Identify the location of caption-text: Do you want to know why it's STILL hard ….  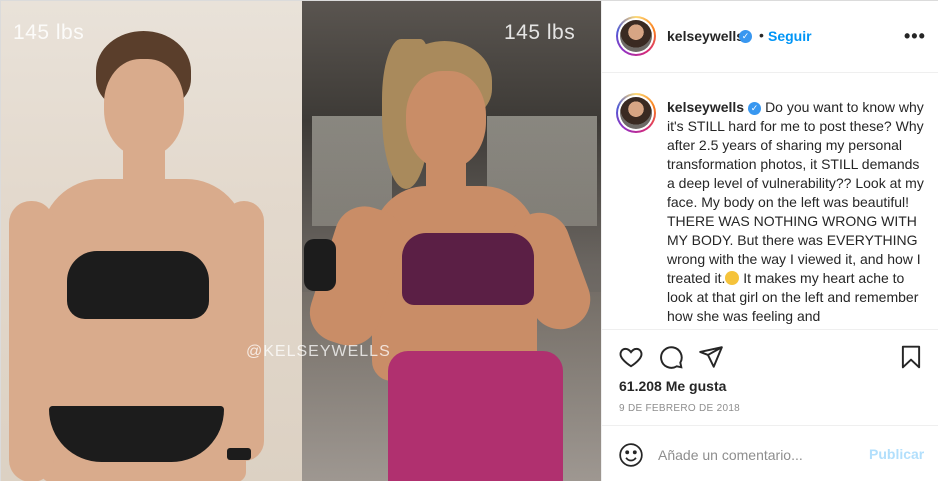
(795, 192).